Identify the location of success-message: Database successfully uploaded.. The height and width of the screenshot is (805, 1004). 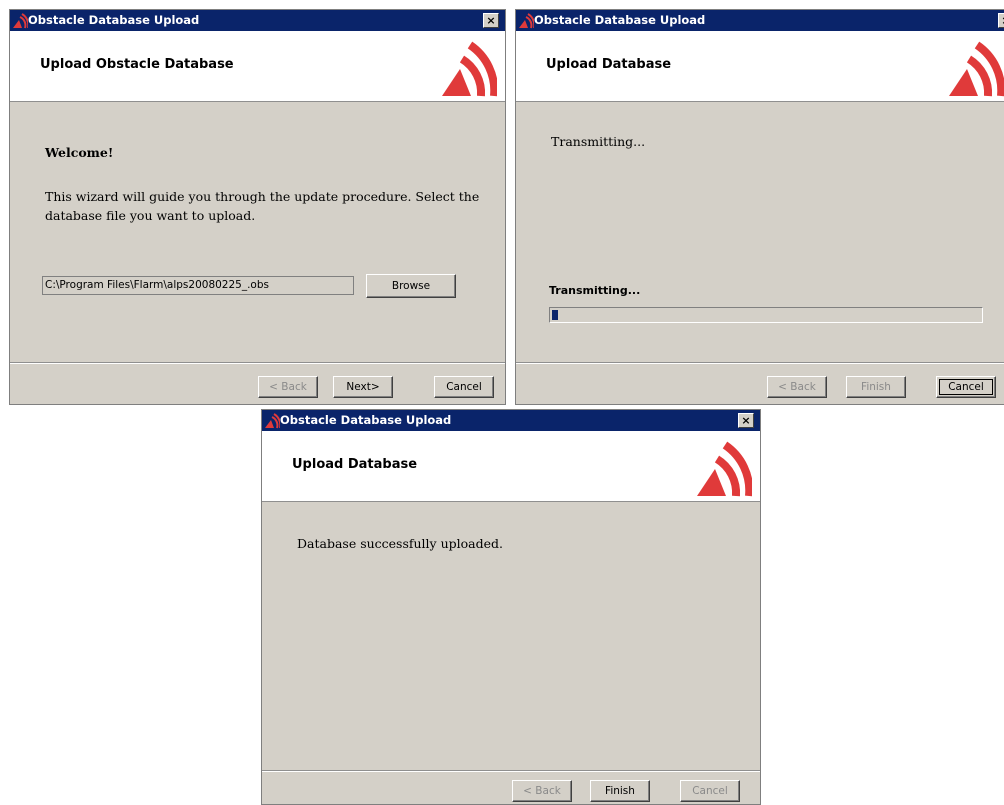
(400, 543).